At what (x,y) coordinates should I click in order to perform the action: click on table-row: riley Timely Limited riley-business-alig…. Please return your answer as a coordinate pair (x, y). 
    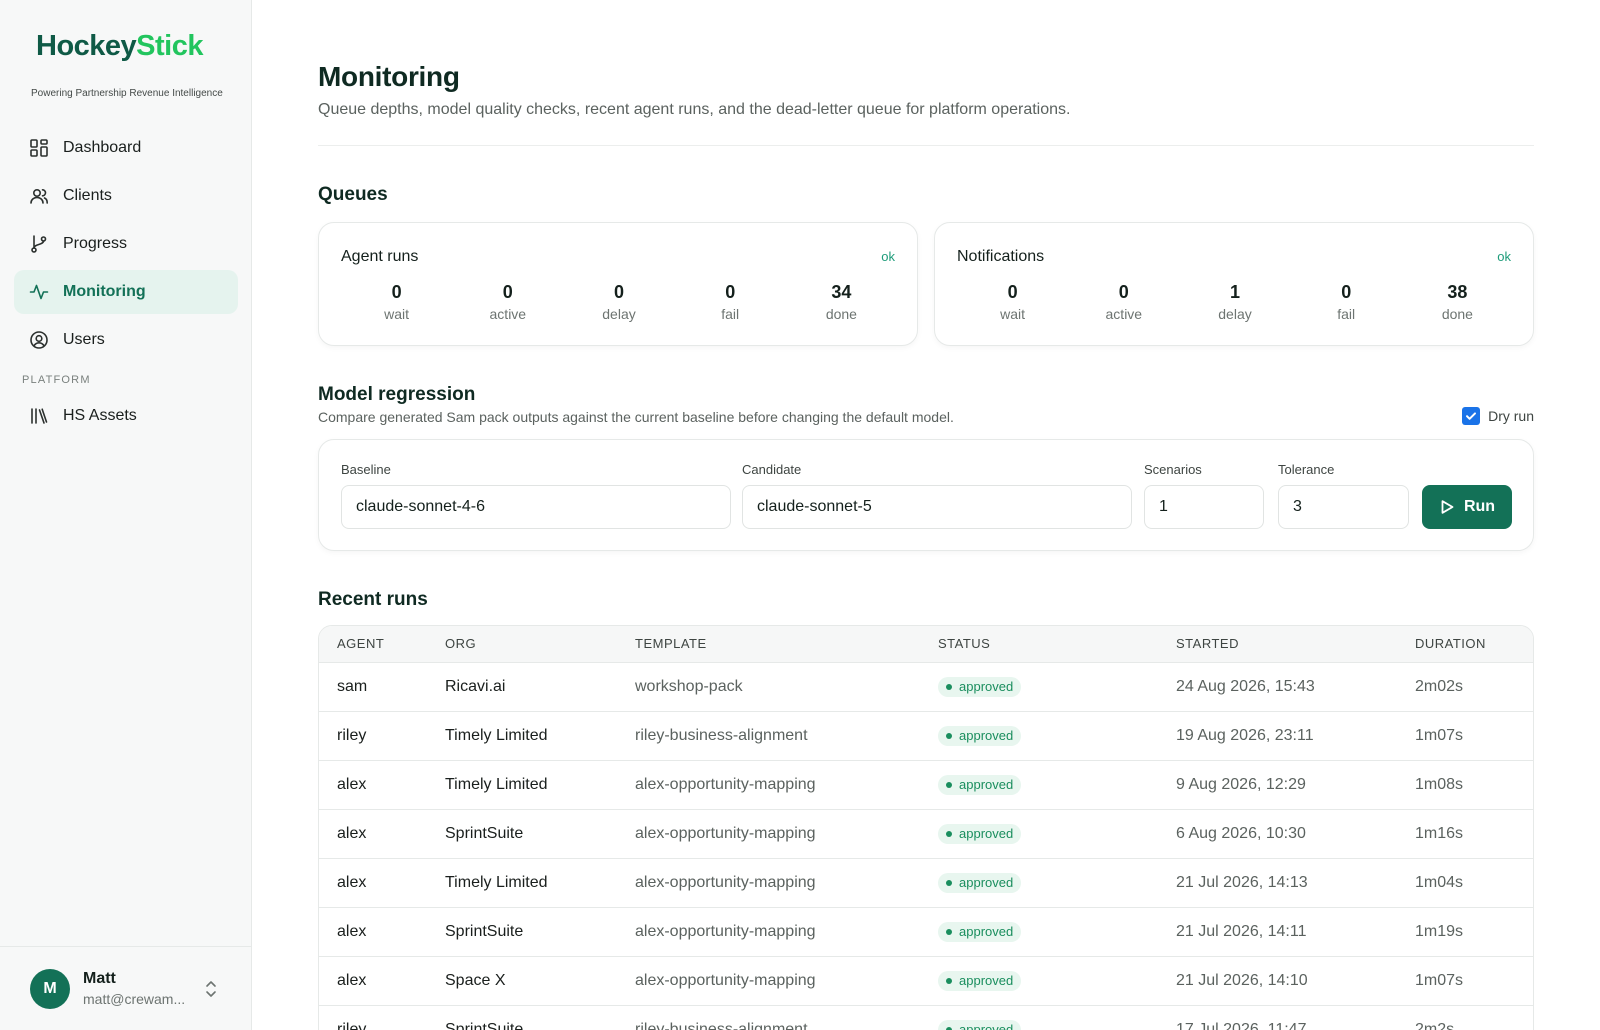
    Looking at the image, I should click on (926, 735).